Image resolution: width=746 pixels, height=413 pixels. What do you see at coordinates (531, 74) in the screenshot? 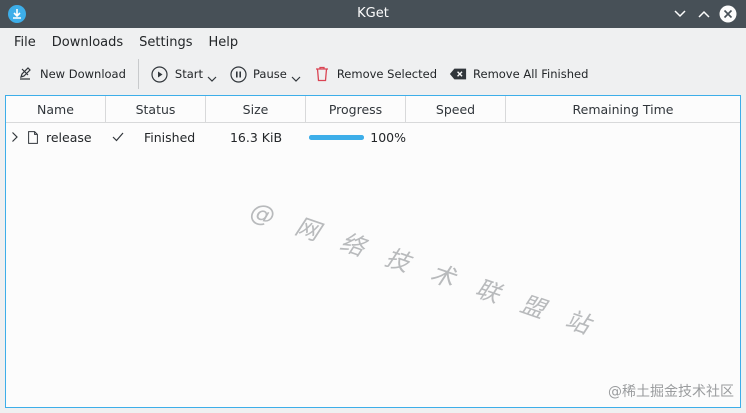
I see `remove-all-finished-label: Remove All Finished` at bounding box center [531, 74].